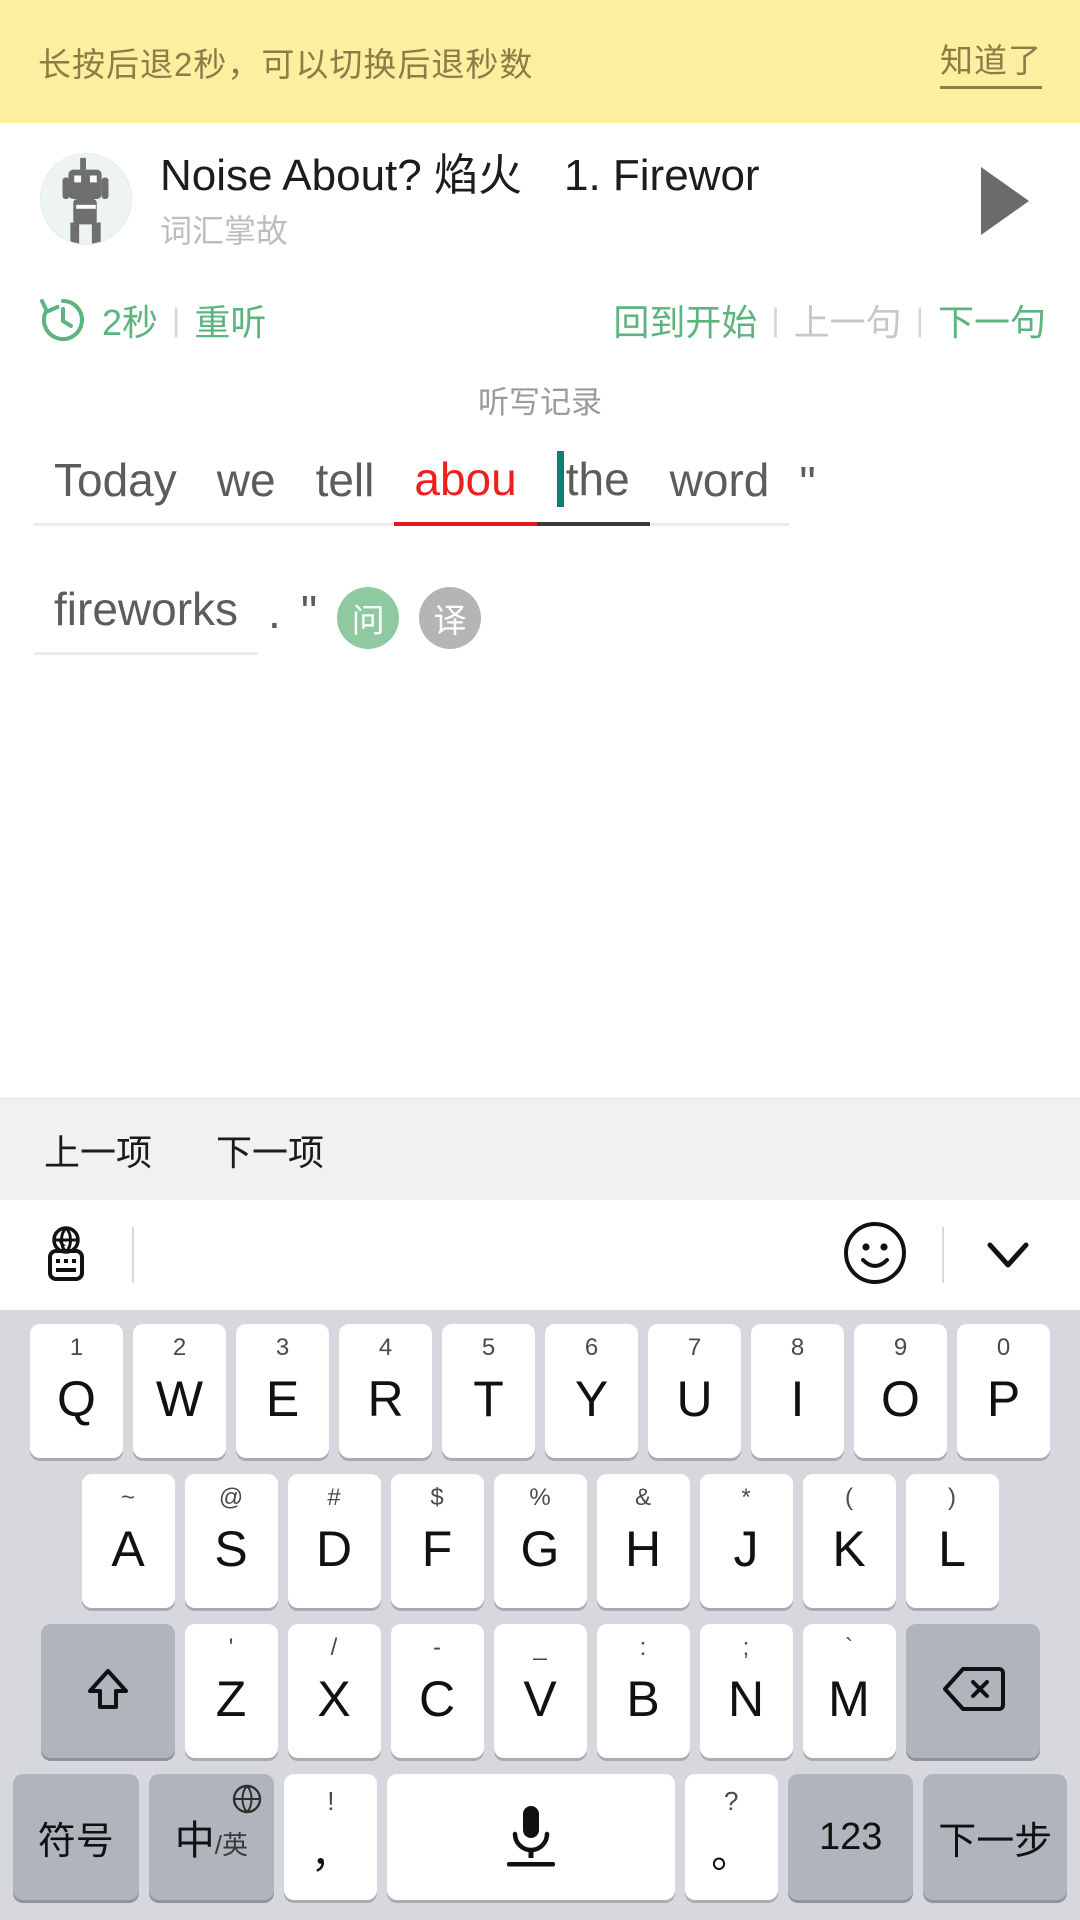 The image size is (1080, 1920). I want to click on dictation-word: word, so click(719, 485).